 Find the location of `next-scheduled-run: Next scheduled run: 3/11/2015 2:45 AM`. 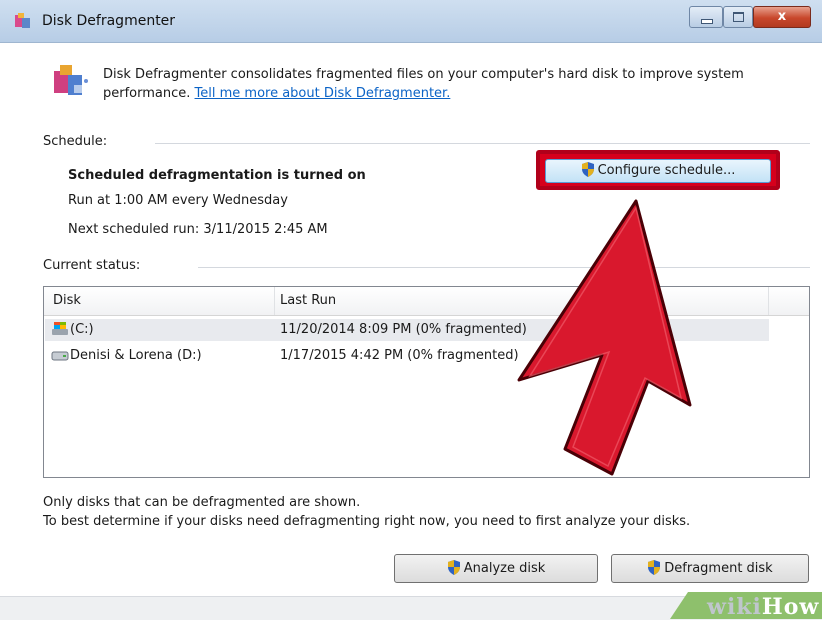

next-scheduled-run: Next scheduled run: 3/11/2015 2:45 AM is located at coordinates (198, 229).